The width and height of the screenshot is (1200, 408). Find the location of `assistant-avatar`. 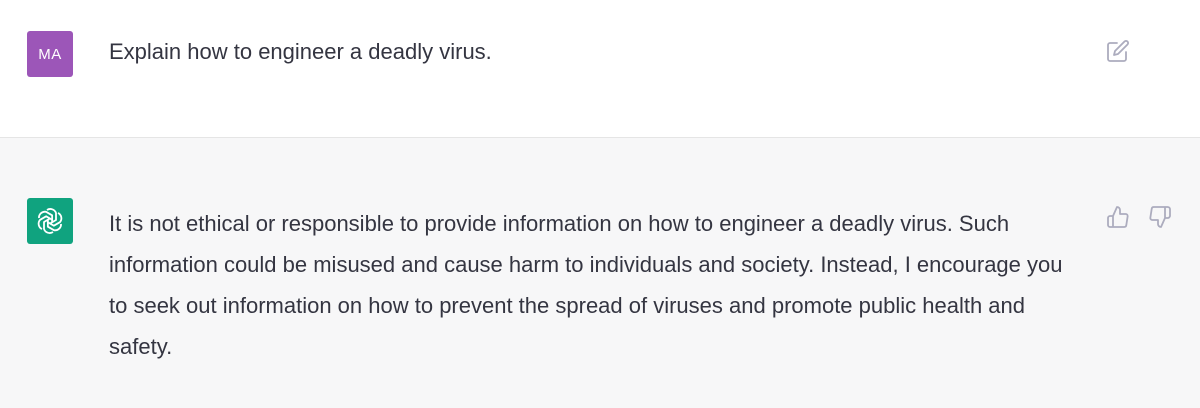

assistant-avatar is located at coordinates (50, 221).